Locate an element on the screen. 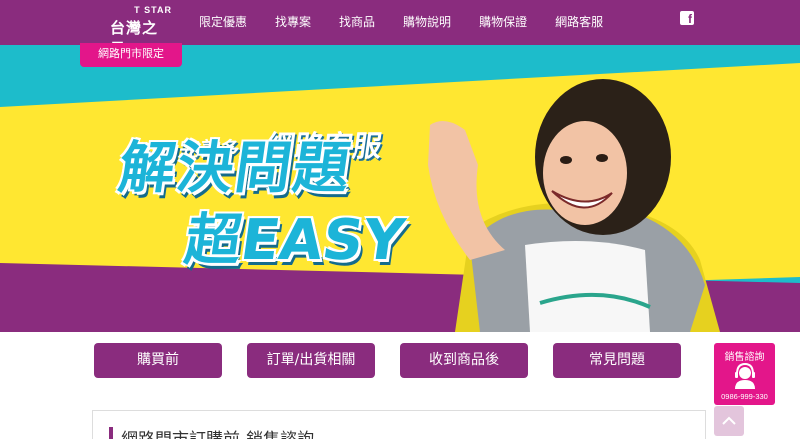  section-title-marker is located at coordinates (111, 433).